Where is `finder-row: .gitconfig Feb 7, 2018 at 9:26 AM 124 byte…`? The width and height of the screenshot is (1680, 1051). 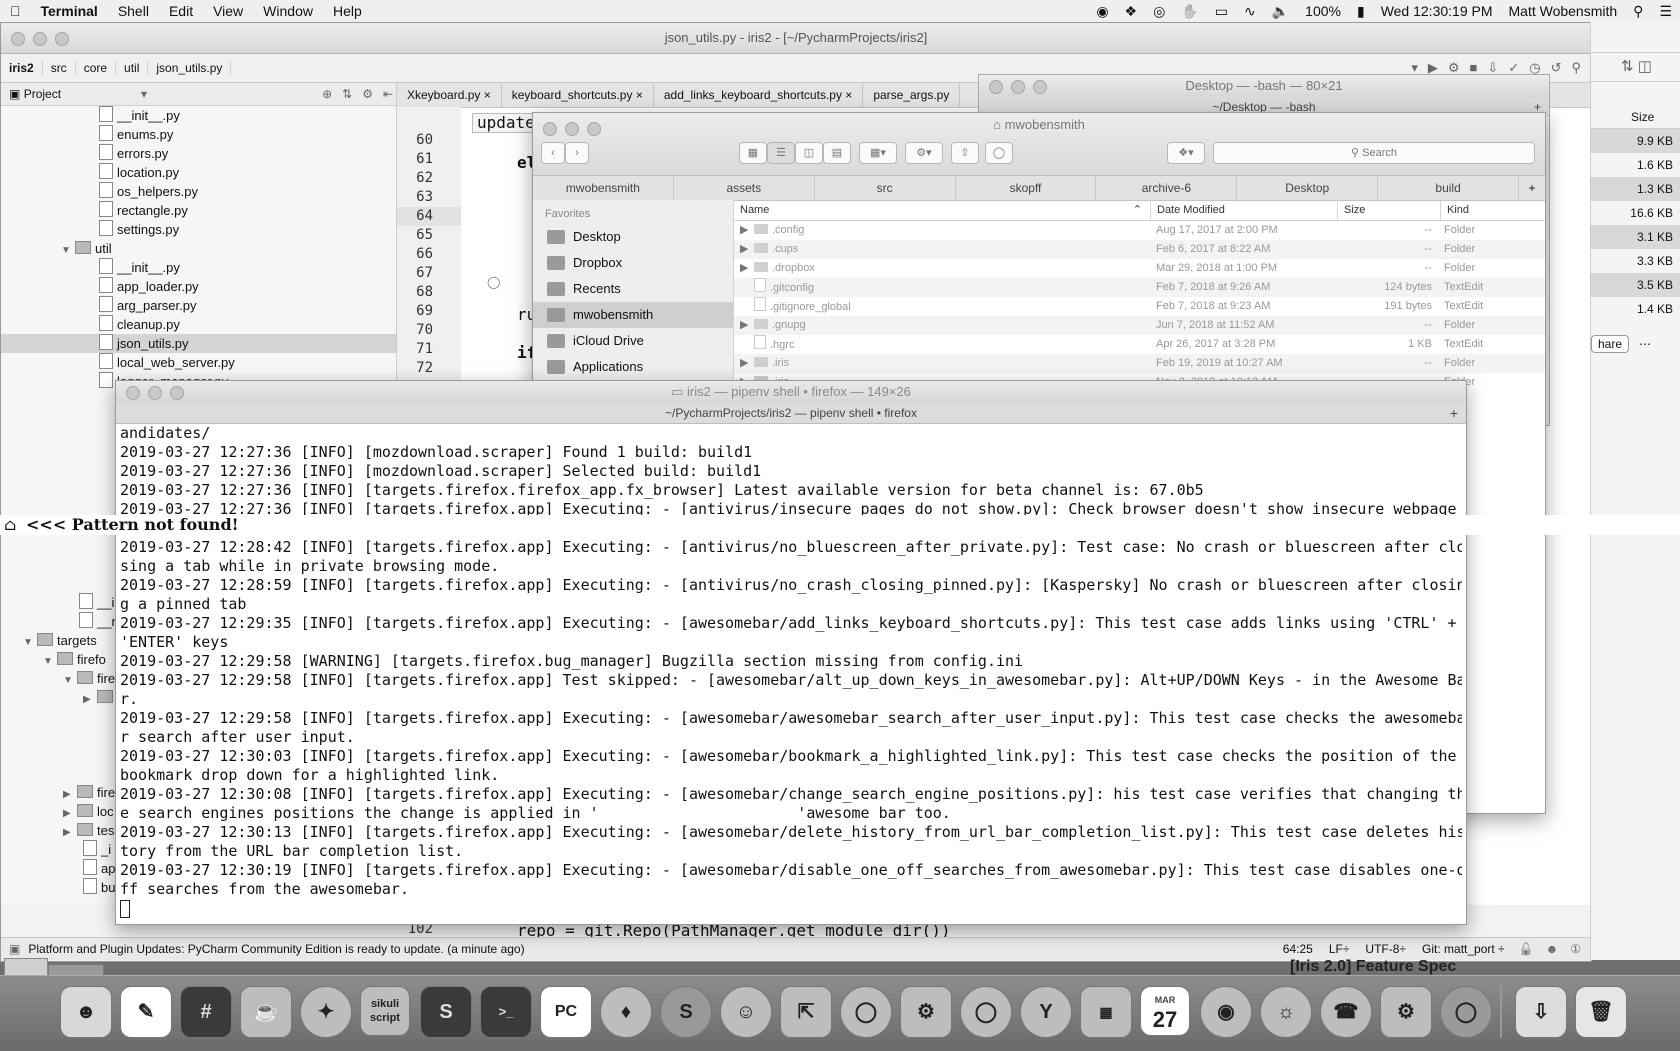 finder-row: .gitconfig Feb 7, 2018 at 9:26 AM 124 byte… is located at coordinates (1139, 287).